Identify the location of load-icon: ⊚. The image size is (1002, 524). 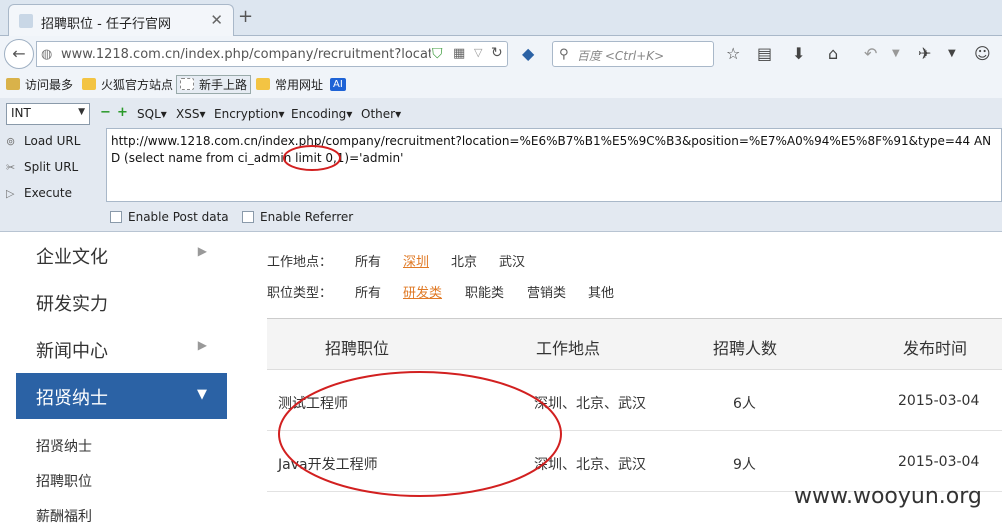
(11, 141).